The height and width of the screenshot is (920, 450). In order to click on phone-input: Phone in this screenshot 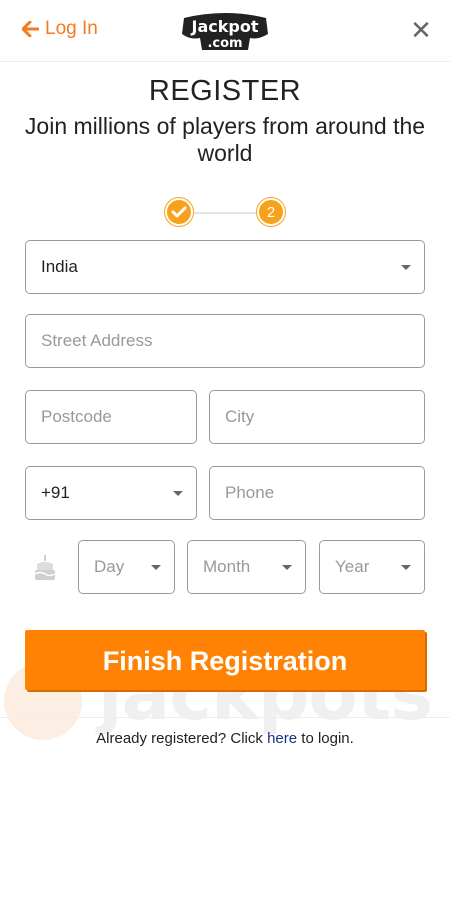, I will do `click(317, 493)`.